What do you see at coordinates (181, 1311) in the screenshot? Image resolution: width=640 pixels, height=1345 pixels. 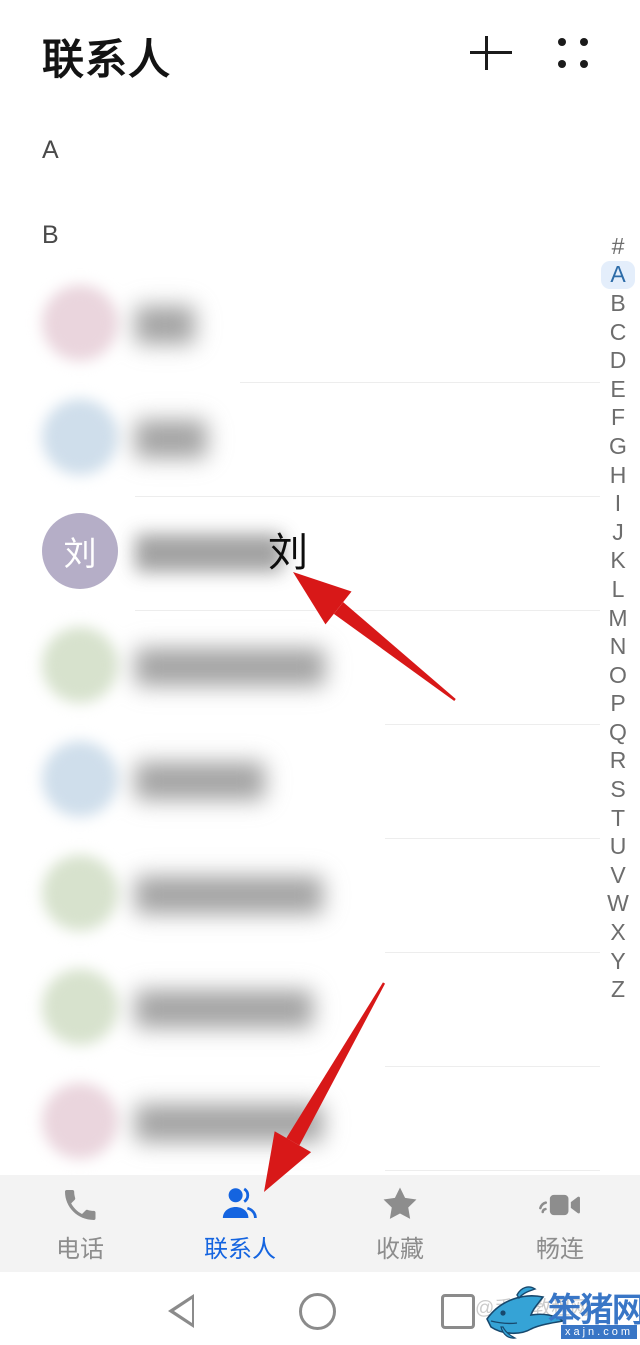 I see `back-triangle-icon` at bounding box center [181, 1311].